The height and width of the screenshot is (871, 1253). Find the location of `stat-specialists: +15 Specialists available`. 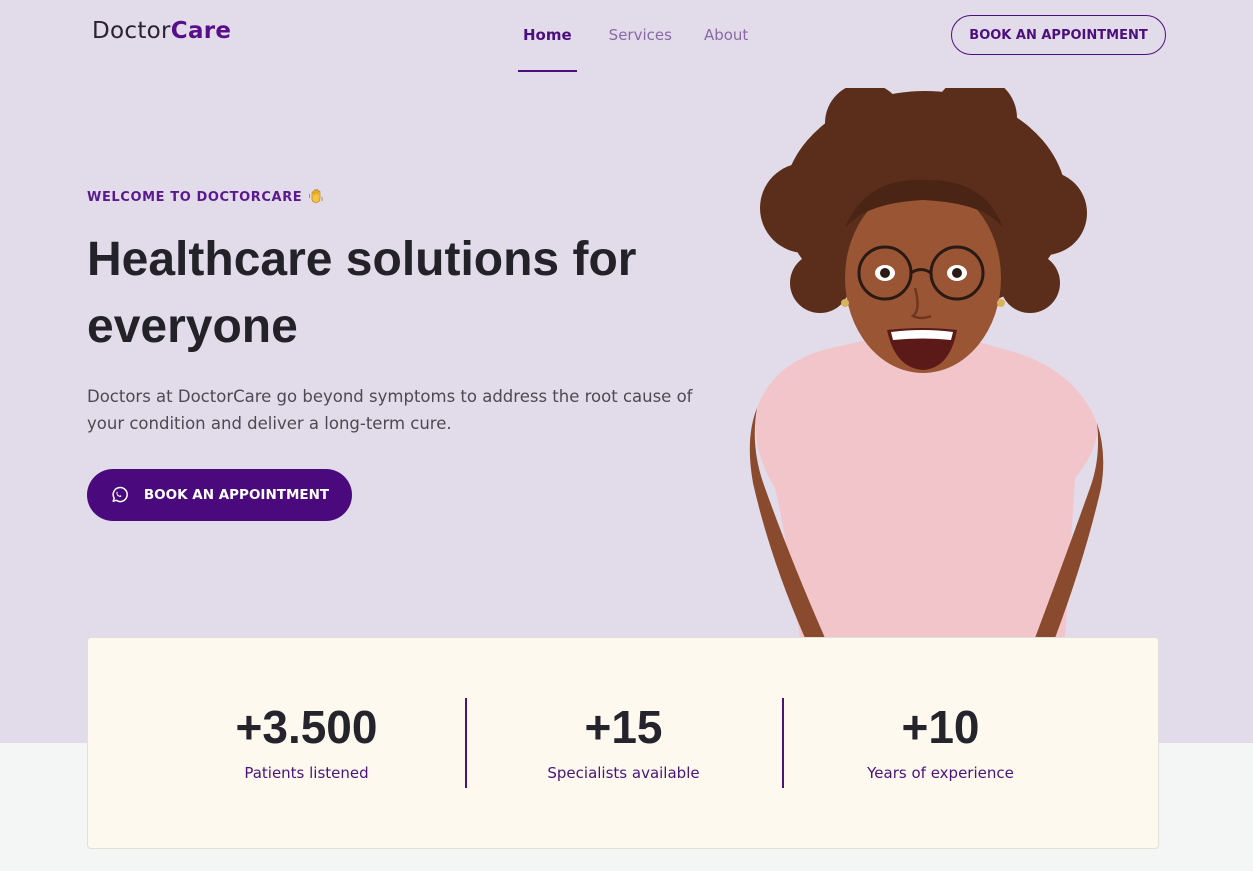

stat-specialists: +15 Specialists available is located at coordinates (623, 743).